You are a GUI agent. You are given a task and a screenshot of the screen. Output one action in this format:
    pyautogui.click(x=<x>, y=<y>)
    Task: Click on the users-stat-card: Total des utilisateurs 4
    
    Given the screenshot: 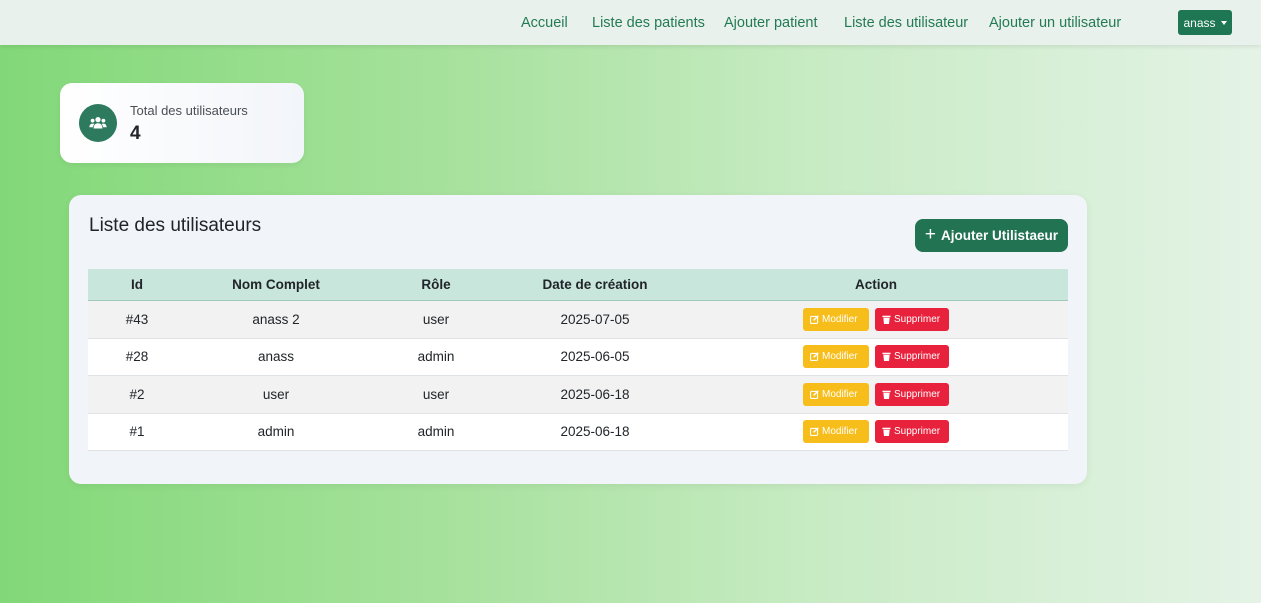 What is the action you would take?
    pyautogui.click(x=182, y=123)
    